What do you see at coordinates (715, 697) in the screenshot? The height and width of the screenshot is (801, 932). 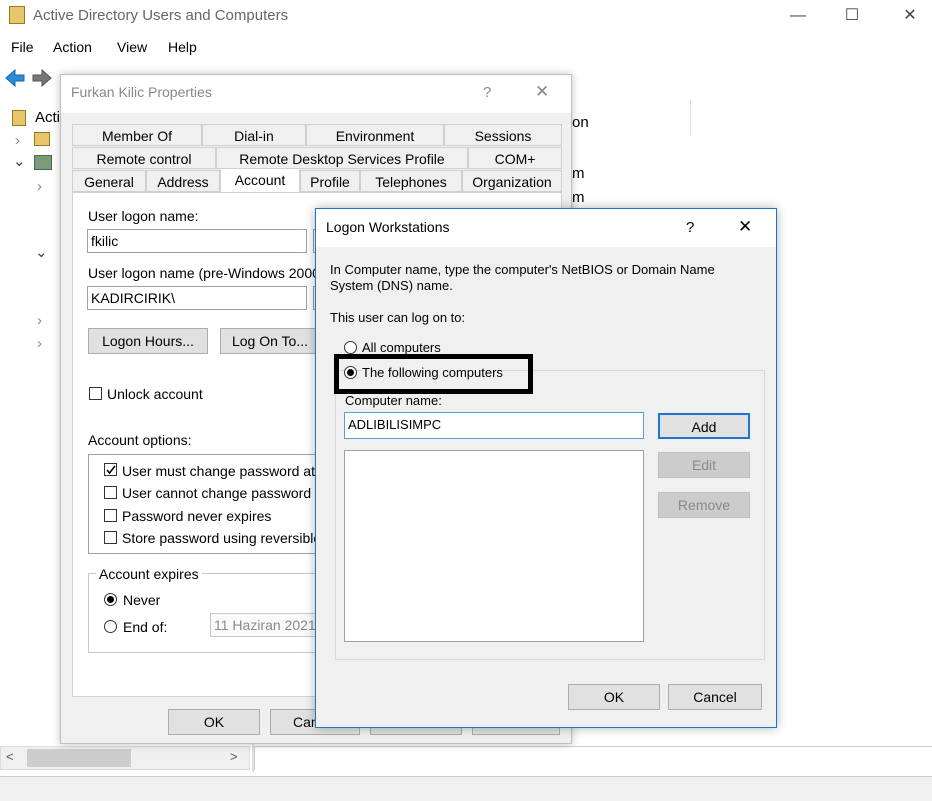 I see `logon-cancel-button: Cancel` at bounding box center [715, 697].